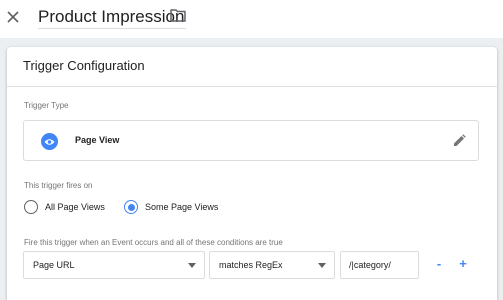 The image size is (503, 300). I want to click on eye-icon, so click(49, 141).